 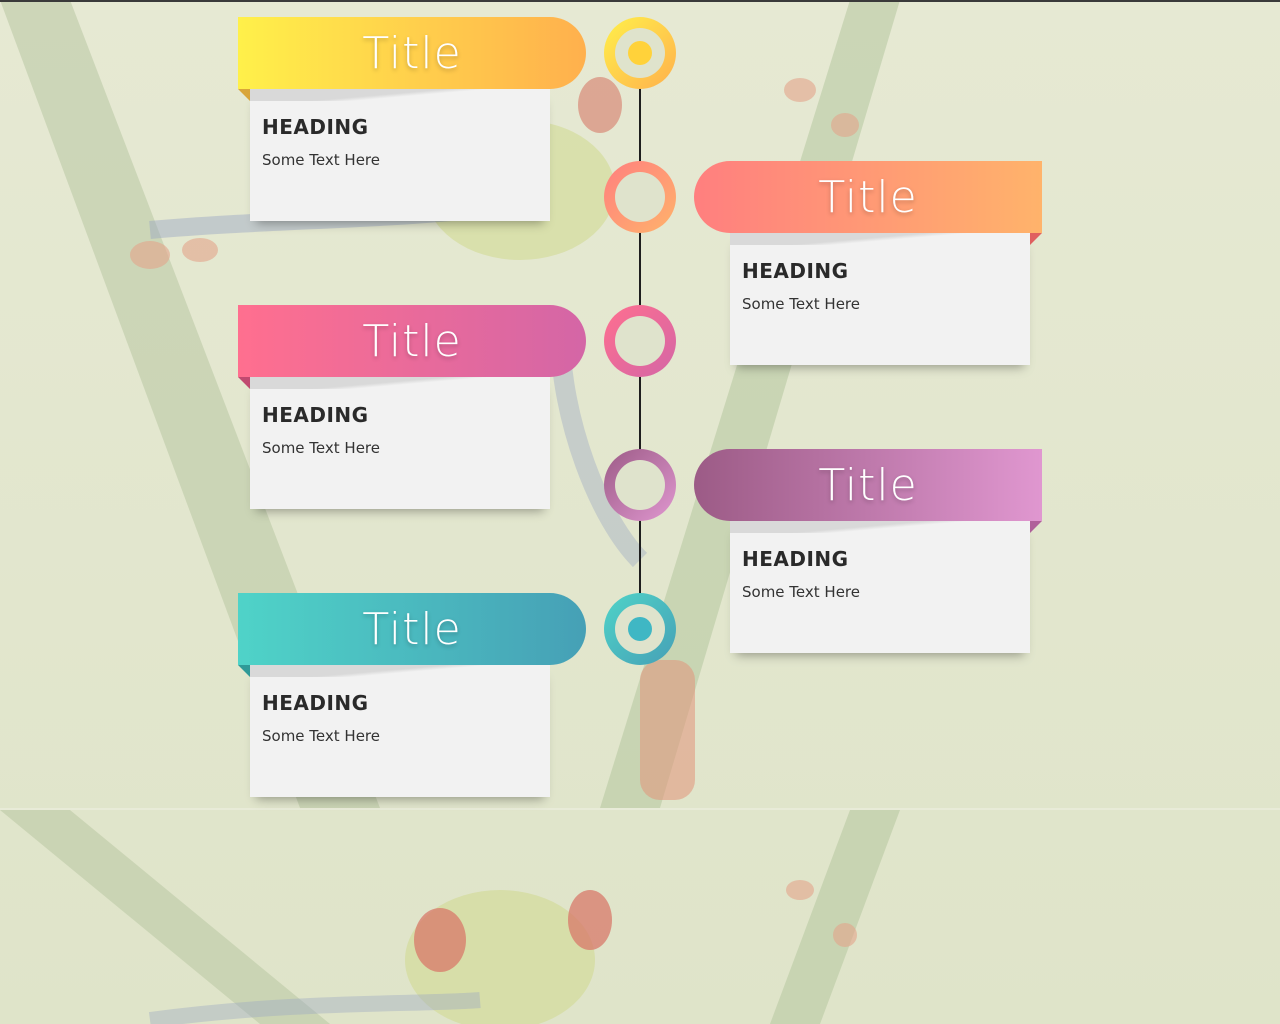 What do you see at coordinates (400, 731) in the screenshot?
I see `timeline-card-5: HEADING Some Text Here` at bounding box center [400, 731].